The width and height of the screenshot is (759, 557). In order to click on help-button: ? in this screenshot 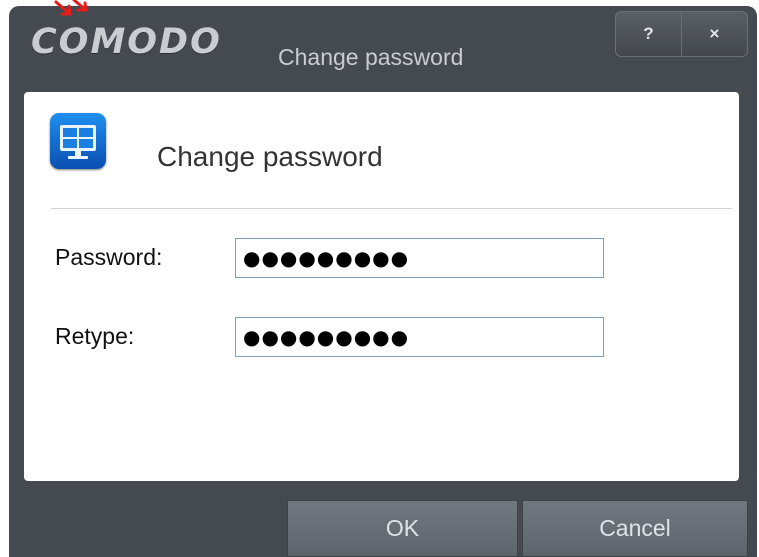, I will do `click(648, 34)`.